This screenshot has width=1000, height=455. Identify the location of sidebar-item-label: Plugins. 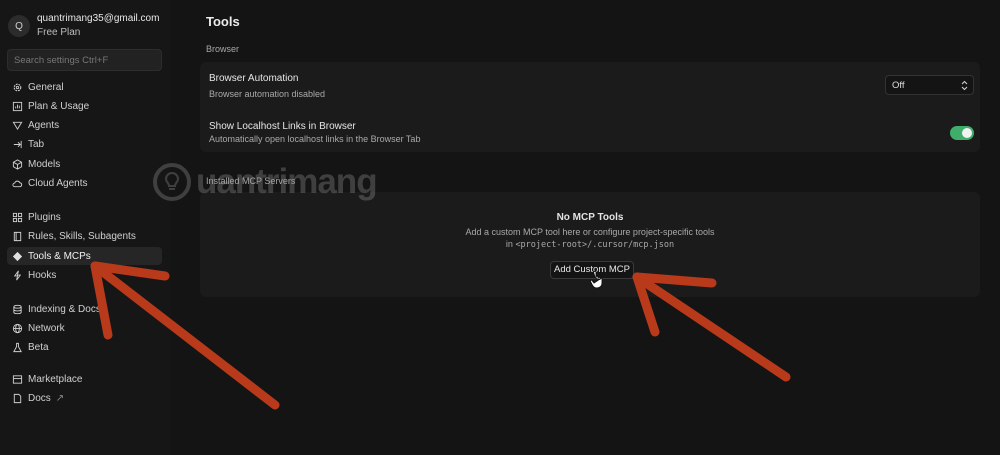
(44, 217).